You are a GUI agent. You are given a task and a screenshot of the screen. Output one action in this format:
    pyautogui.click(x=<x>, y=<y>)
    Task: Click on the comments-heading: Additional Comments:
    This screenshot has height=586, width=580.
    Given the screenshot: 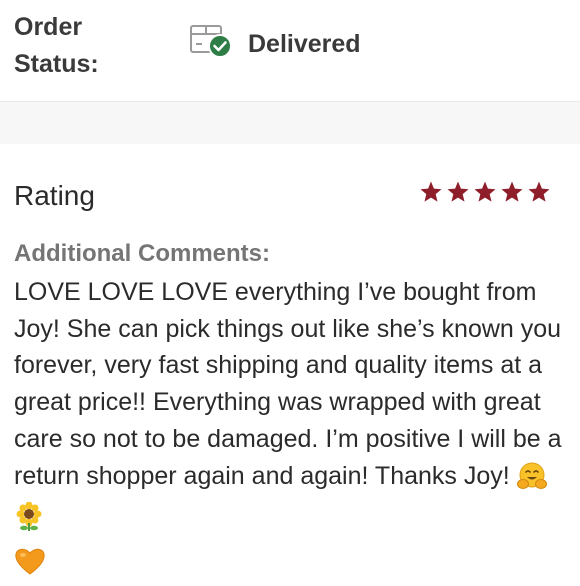 What is the action you would take?
    pyautogui.click(x=142, y=253)
    